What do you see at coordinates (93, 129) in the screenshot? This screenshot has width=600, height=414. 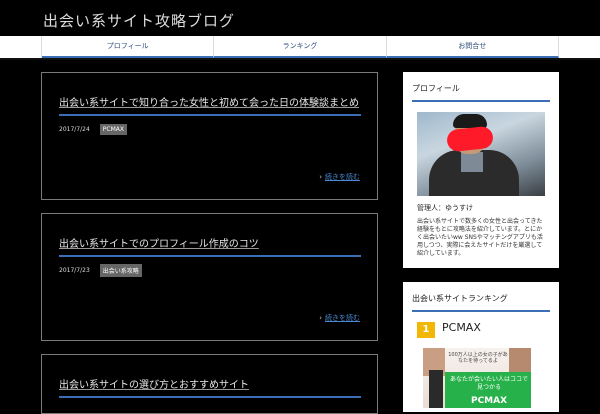 I see `post-meta: 2017/7/24 PCMAX` at bounding box center [93, 129].